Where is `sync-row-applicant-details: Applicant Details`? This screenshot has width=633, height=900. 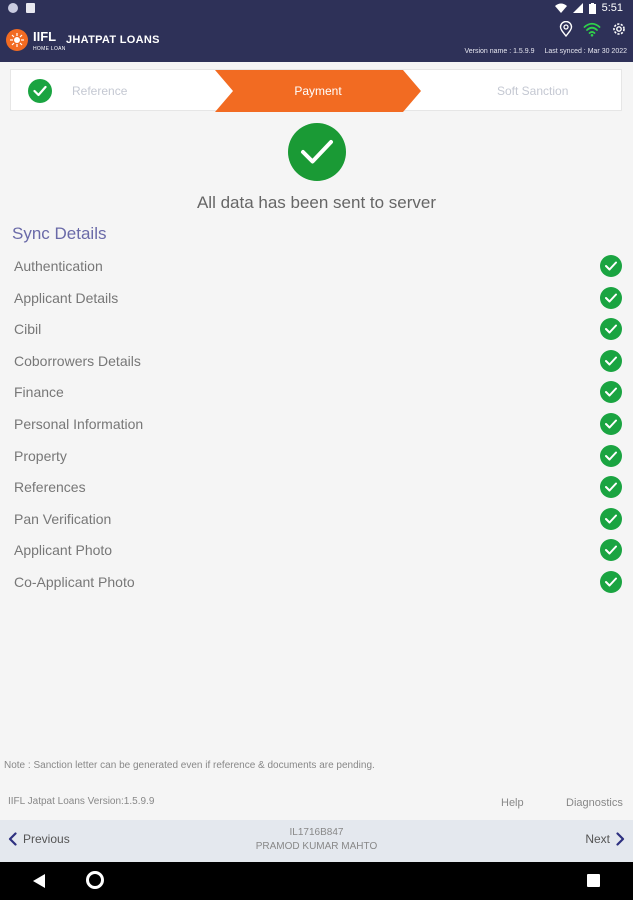 sync-row-applicant-details: Applicant Details is located at coordinates (316, 299).